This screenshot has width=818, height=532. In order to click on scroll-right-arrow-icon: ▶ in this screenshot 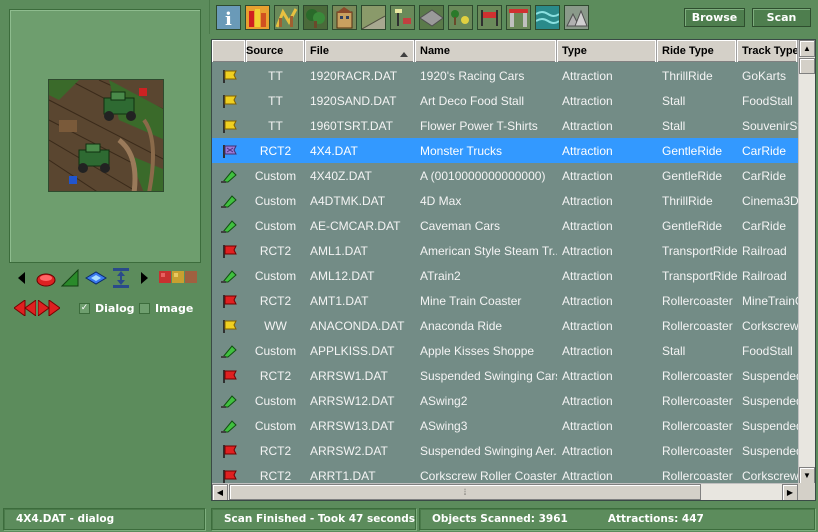, I will do `click(790, 492)`.